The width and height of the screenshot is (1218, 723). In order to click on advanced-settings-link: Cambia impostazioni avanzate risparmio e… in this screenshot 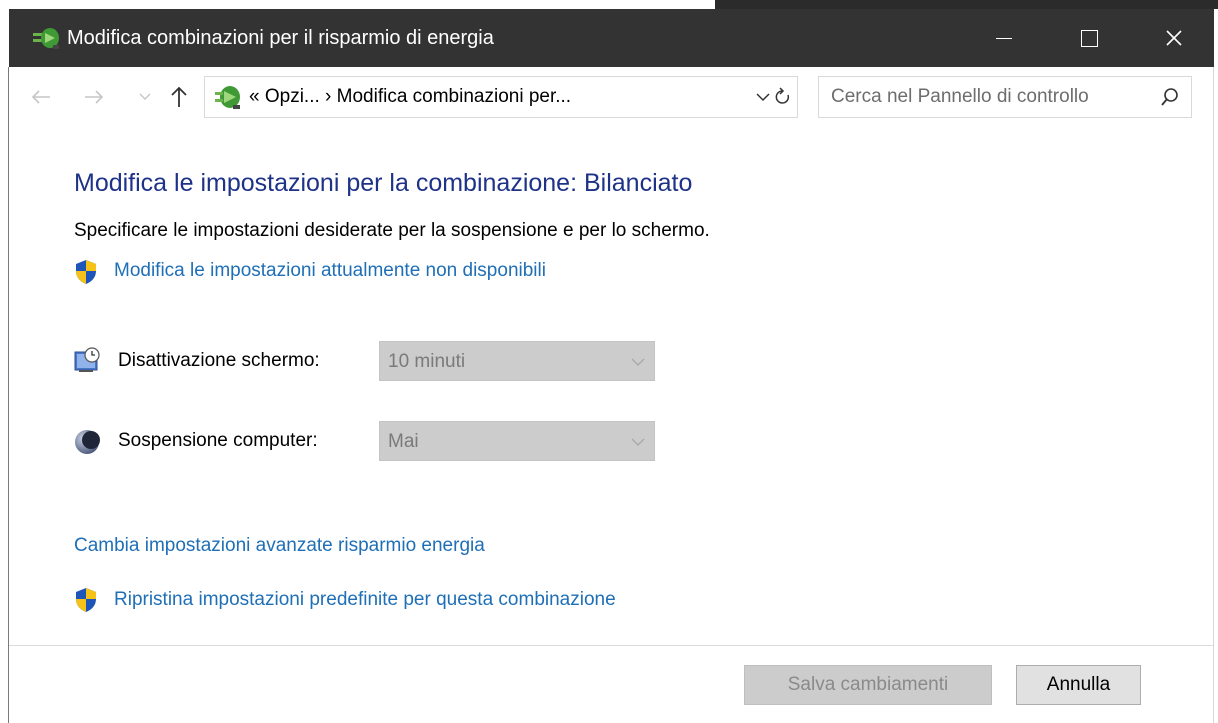, I will do `click(279, 546)`.